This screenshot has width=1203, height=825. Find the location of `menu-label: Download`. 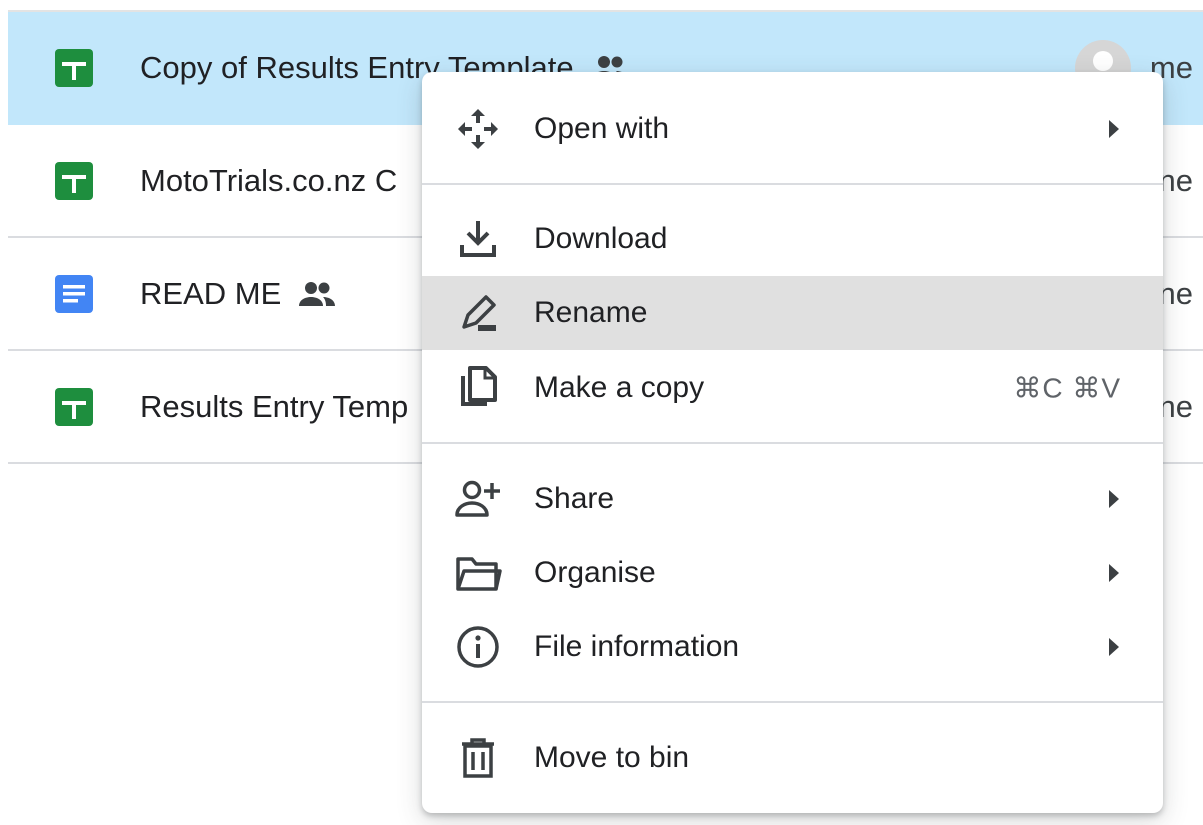

menu-label: Download is located at coordinates (601, 238).